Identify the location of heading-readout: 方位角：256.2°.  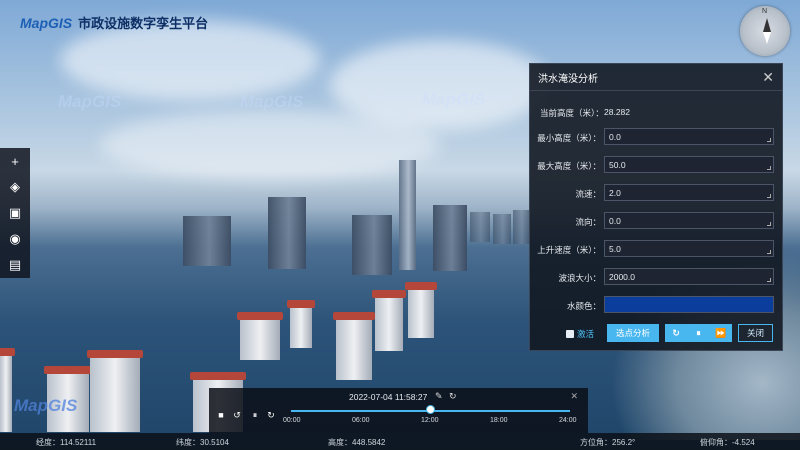
(608, 442).